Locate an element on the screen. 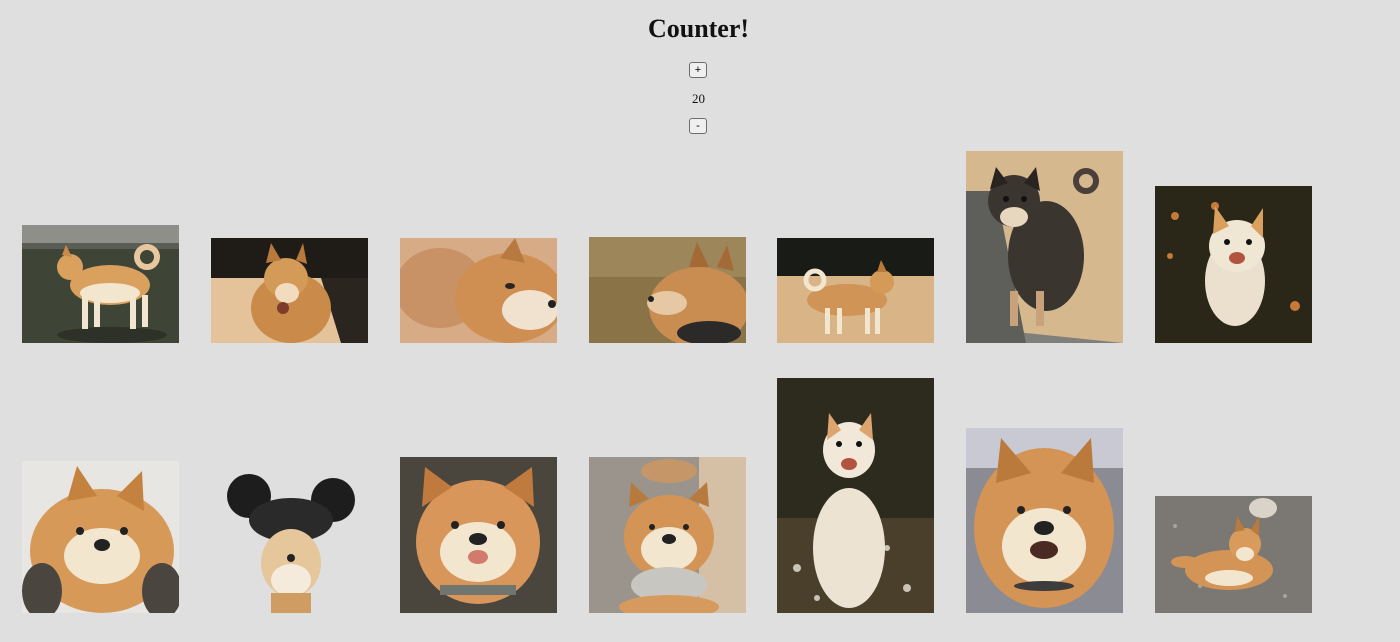 The height and width of the screenshot is (642, 1400). page-title: Counter! is located at coordinates (698, 28).